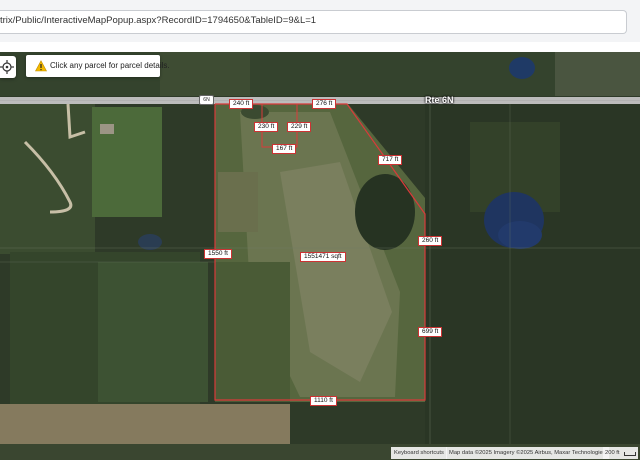 The width and height of the screenshot is (640, 460). What do you see at coordinates (218, 254) in the screenshot?
I see `dimension-label-left-side: 1550 ft` at bounding box center [218, 254].